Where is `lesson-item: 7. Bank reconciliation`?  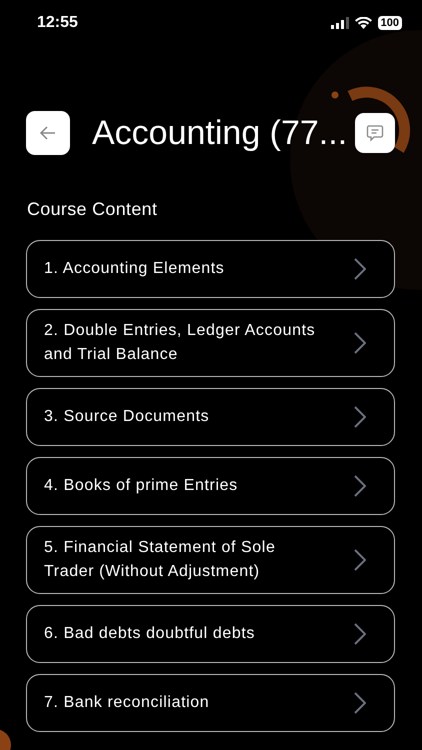
lesson-item: 7. Bank reconciliation is located at coordinates (210, 703).